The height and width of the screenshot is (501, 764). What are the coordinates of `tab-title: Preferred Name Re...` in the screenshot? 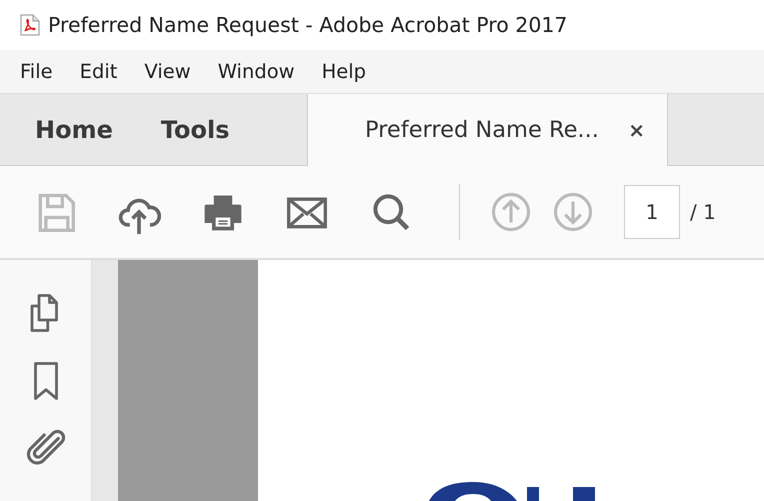 It's located at (482, 130).